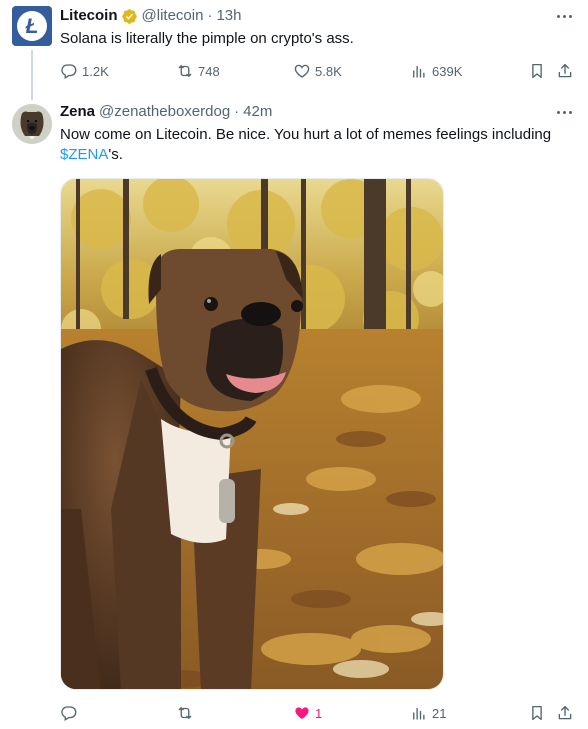 The image size is (588, 729). I want to click on tweet-actions: 1.2K 748 5.8K 639K, so click(319, 71).